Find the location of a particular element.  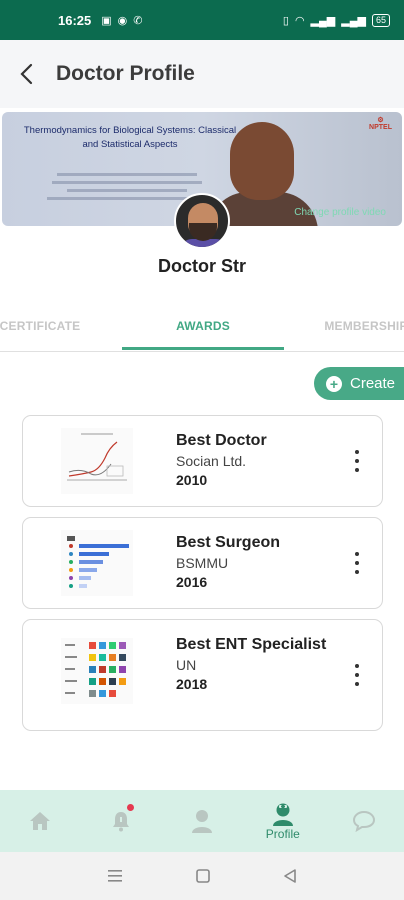

nav-profile: Profile is located at coordinates (282, 821).